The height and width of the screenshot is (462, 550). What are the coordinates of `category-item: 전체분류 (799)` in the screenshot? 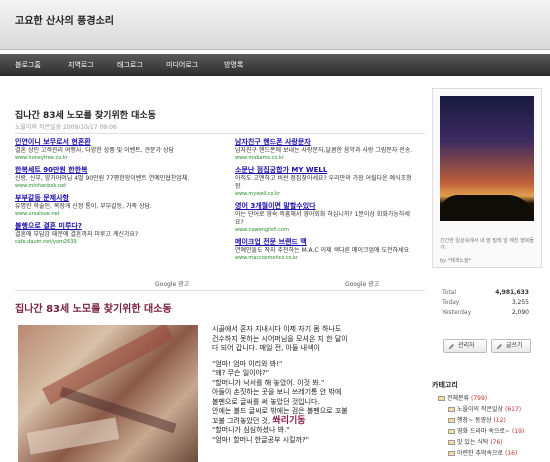 It's located at (481, 398).